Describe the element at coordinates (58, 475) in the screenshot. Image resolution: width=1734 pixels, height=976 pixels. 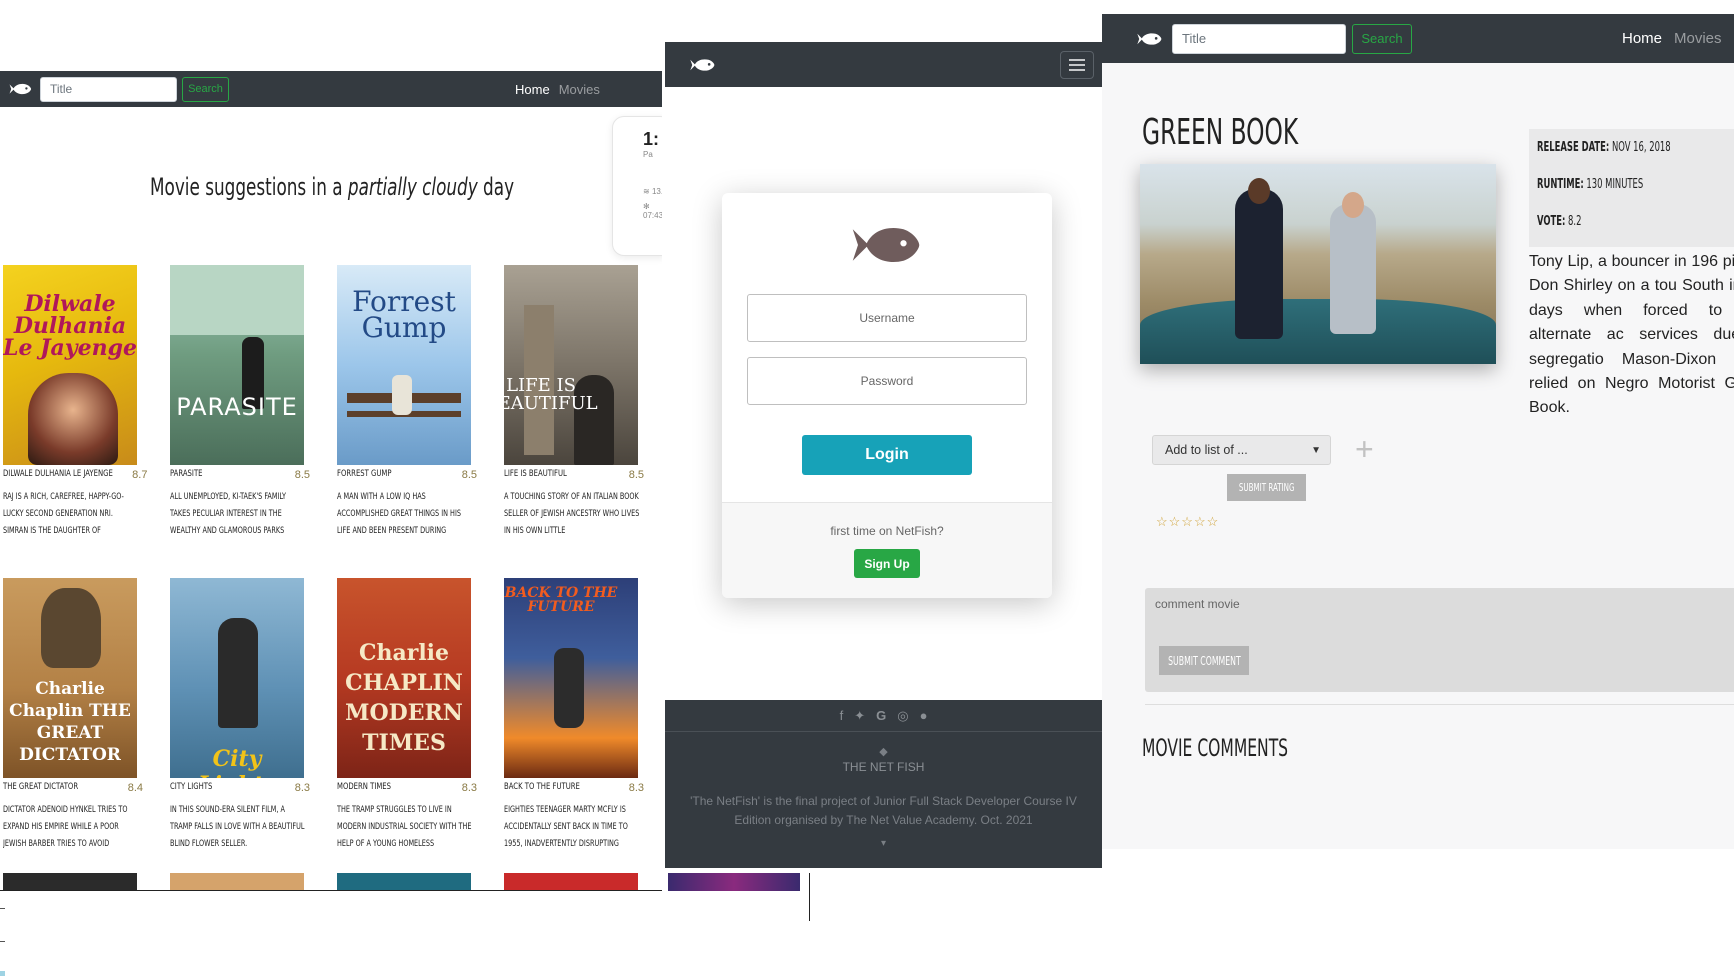
I see `movie-title: Dilwale Dulhania Le Jayenge` at that location.